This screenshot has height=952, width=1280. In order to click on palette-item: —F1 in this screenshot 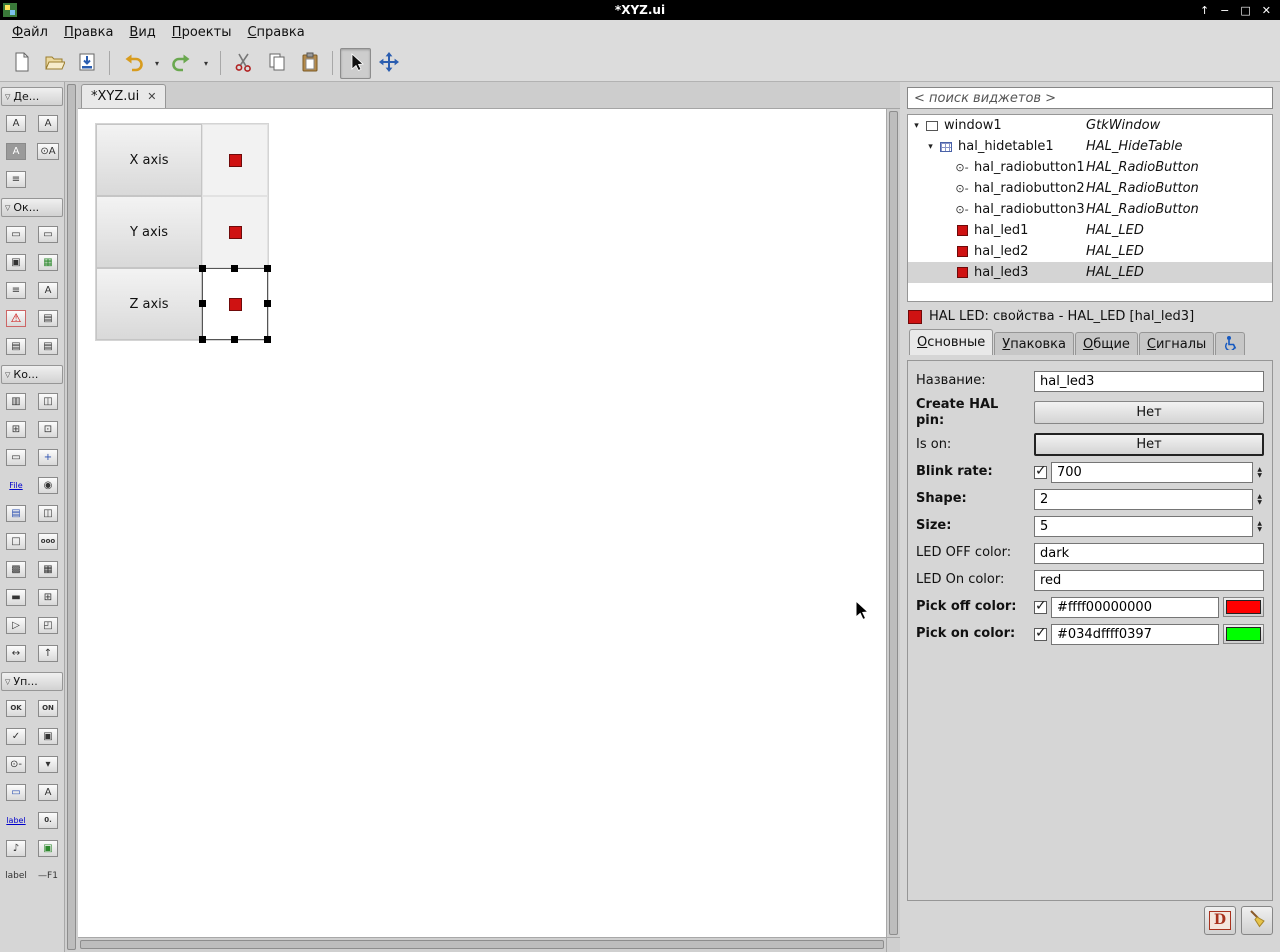, I will do `click(48, 876)`.